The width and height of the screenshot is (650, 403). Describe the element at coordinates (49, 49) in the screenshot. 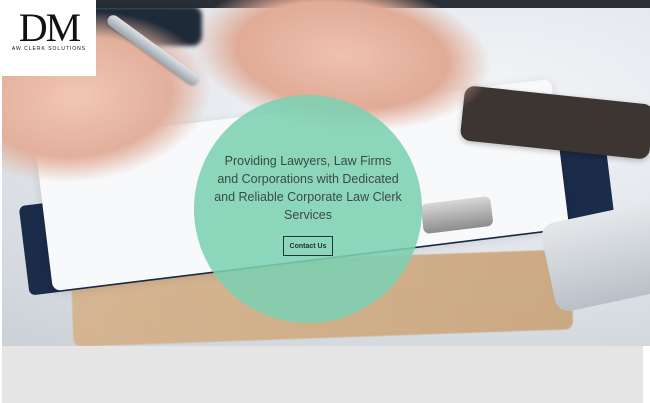

I see `logo-subtitle: AW CLERK SOLUTIONS` at that location.